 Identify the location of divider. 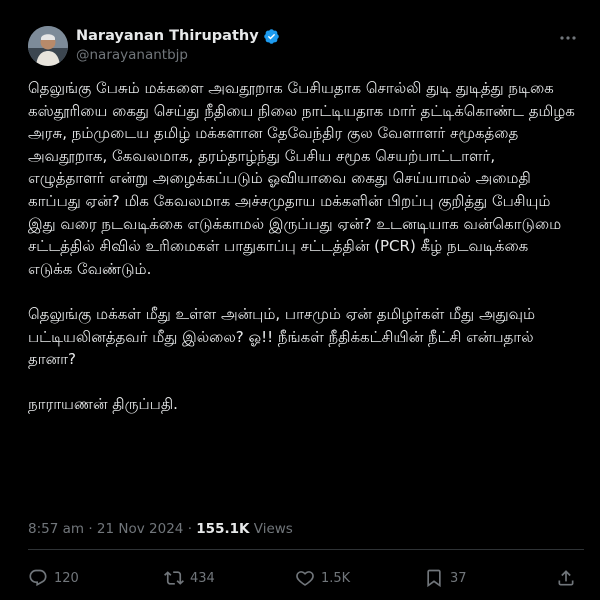
(306, 549).